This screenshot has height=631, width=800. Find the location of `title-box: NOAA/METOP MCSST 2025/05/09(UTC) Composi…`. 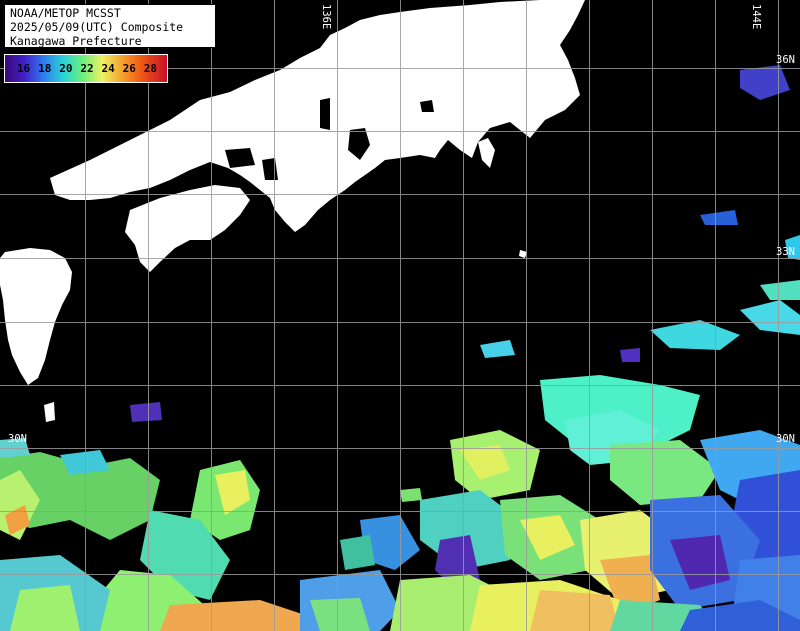

title-box: NOAA/METOP MCSST 2025/05/09(UTC) Composi… is located at coordinates (110, 26).